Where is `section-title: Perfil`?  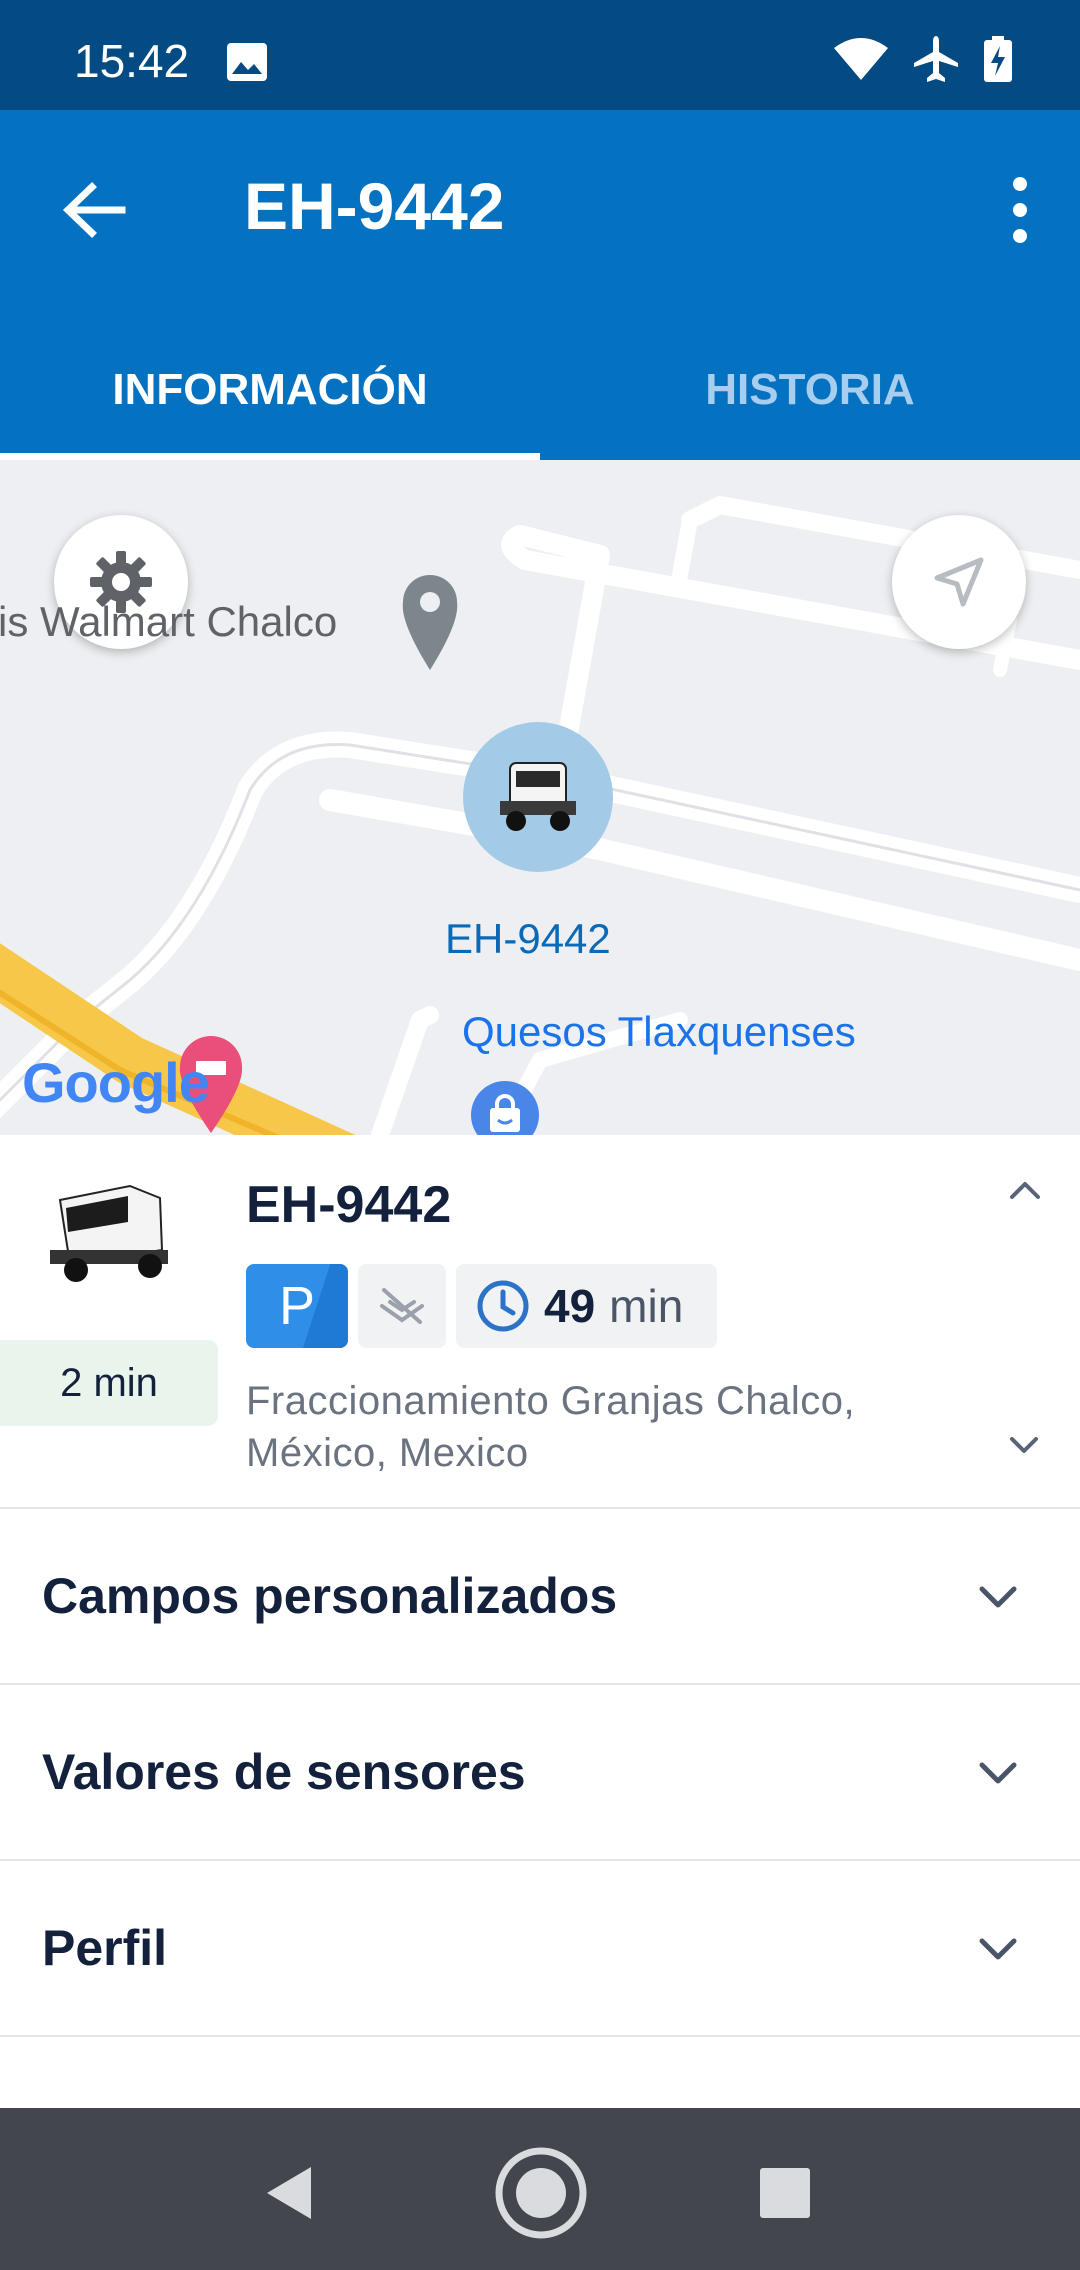 section-title: Perfil is located at coordinates (105, 1948).